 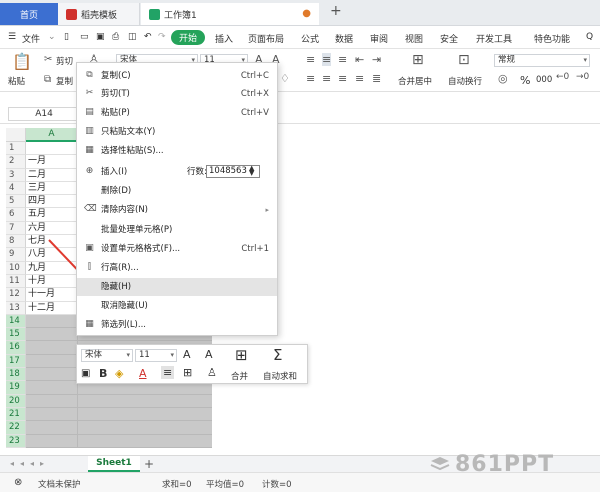 What do you see at coordinates (143, 373) in the screenshot?
I see `font-color-icon: A` at bounding box center [143, 373].